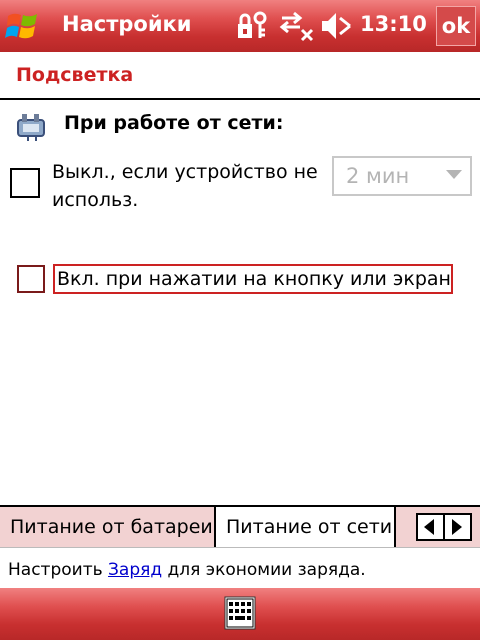 The image size is (480, 640). What do you see at coordinates (378, 176) in the screenshot?
I see `timeout-value: 2 мин` at bounding box center [378, 176].